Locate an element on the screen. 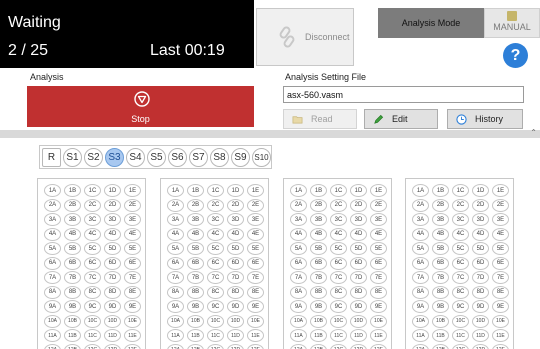 The image size is (540, 349). sample-position: 1E is located at coordinates (255, 190).